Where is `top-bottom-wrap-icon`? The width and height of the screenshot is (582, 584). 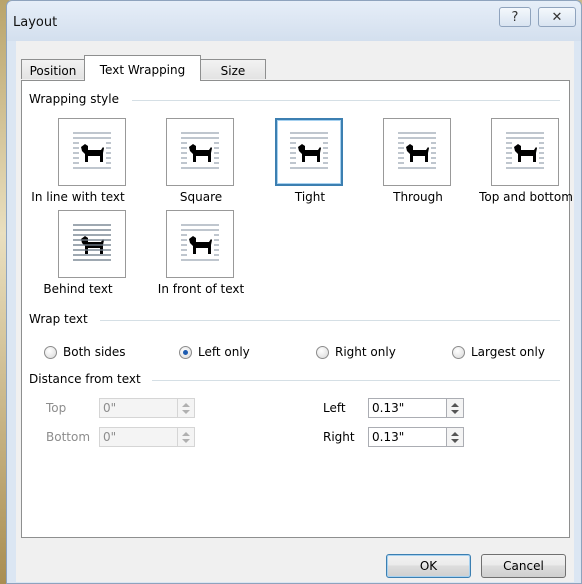 top-bottom-wrap-icon is located at coordinates (525, 150).